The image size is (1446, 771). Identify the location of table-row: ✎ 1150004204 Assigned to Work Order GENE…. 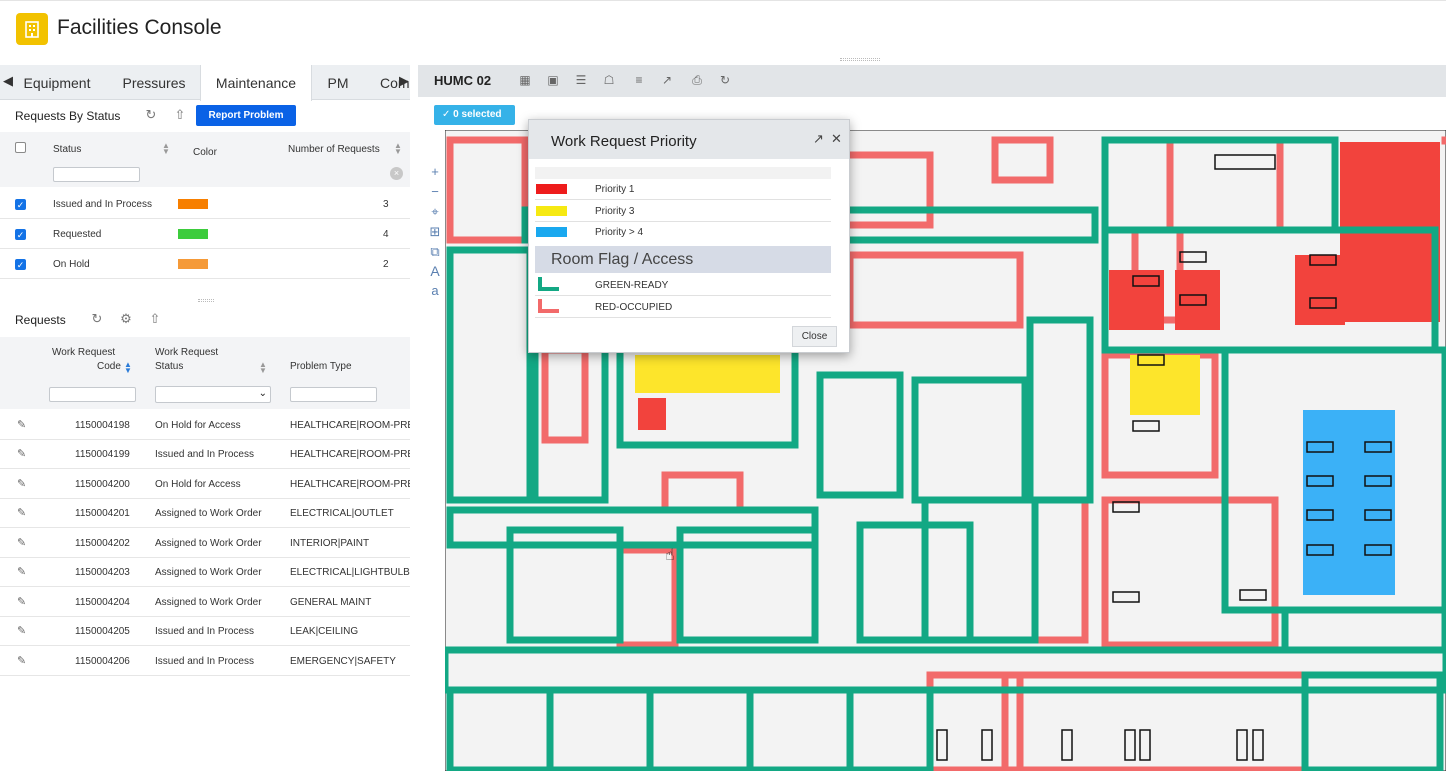
(205, 602).